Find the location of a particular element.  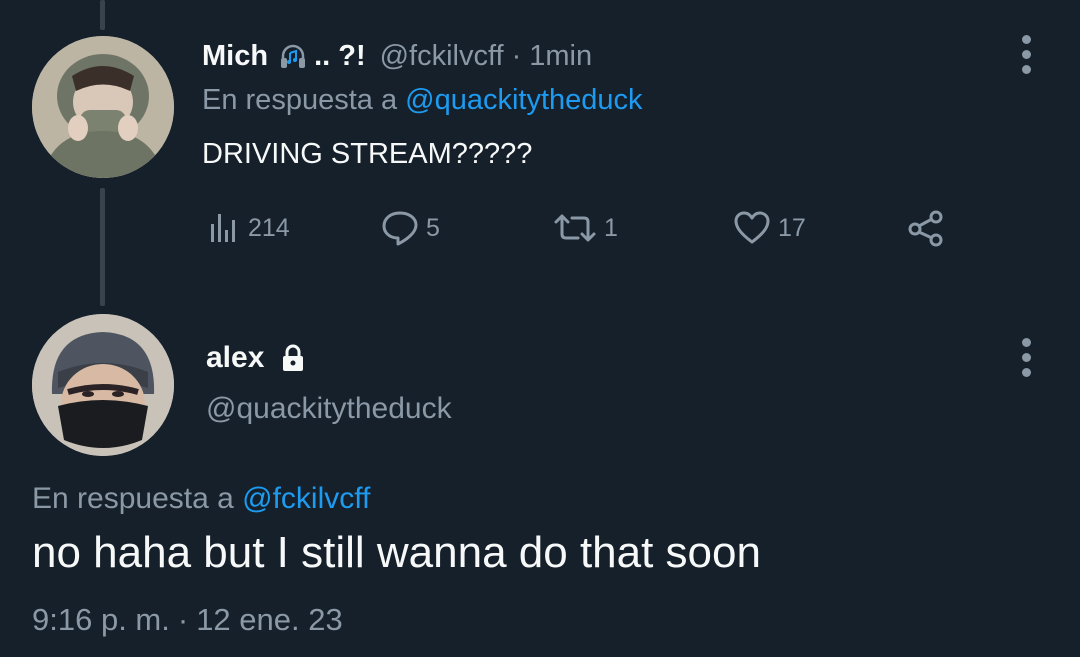

heart-icon is located at coordinates (752, 228).